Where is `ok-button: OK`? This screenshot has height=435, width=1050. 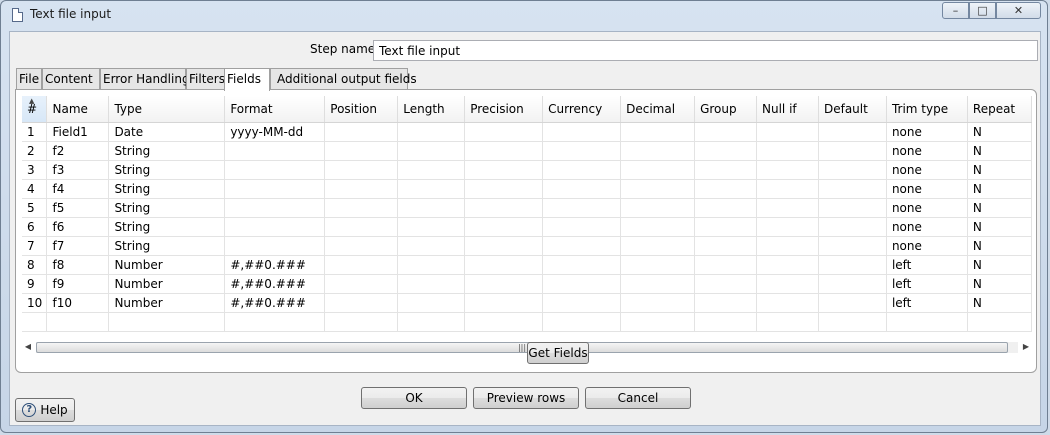
ok-button: OK is located at coordinates (414, 398).